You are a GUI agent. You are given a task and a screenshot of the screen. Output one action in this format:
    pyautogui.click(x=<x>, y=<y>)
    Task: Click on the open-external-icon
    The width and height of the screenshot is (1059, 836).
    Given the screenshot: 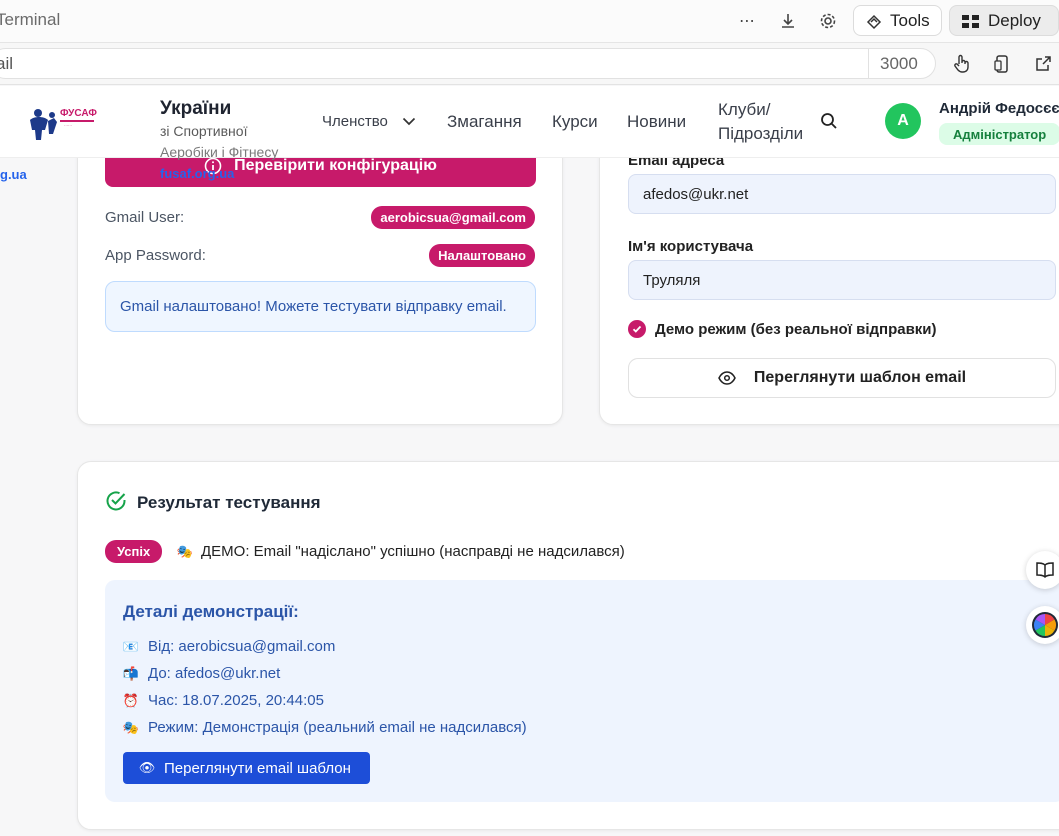 What is the action you would take?
    pyautogui.click(x=1043, y=64)
    